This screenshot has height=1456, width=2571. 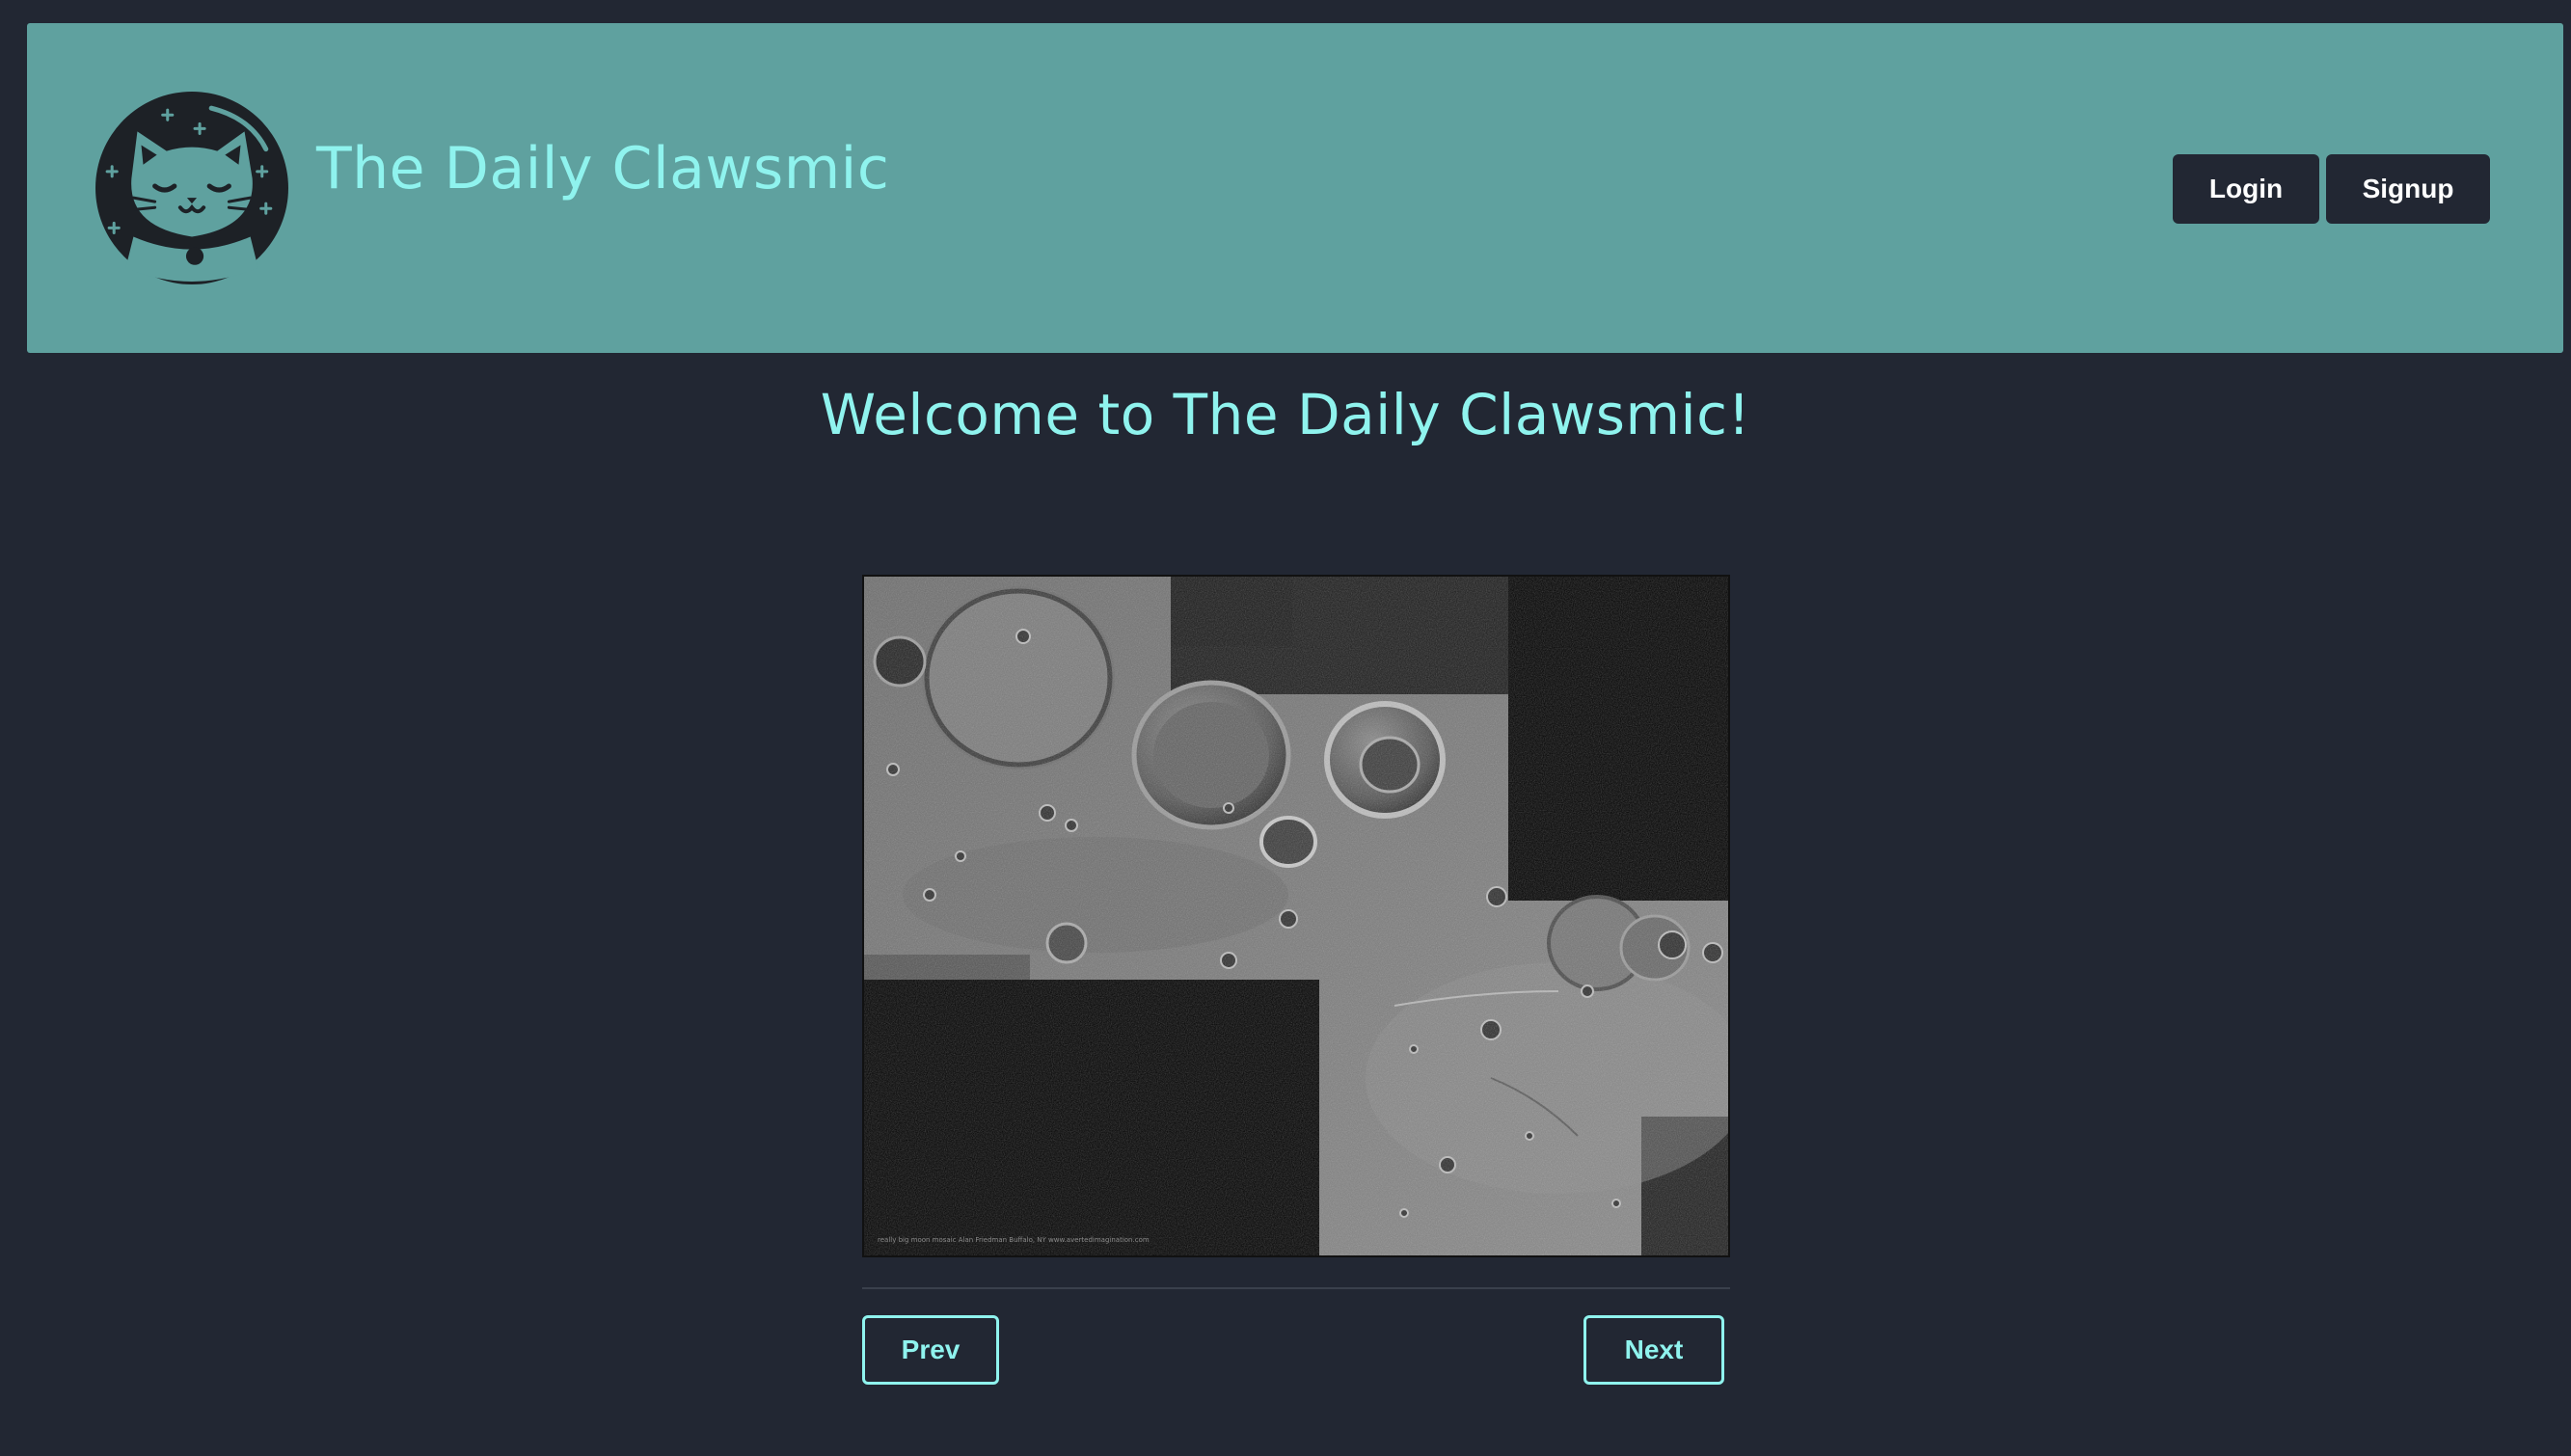 What do you see at coordinates (2408, 189) in the screenshot?
I see `signup-button: Signup` at bounding box center [2408, 189].